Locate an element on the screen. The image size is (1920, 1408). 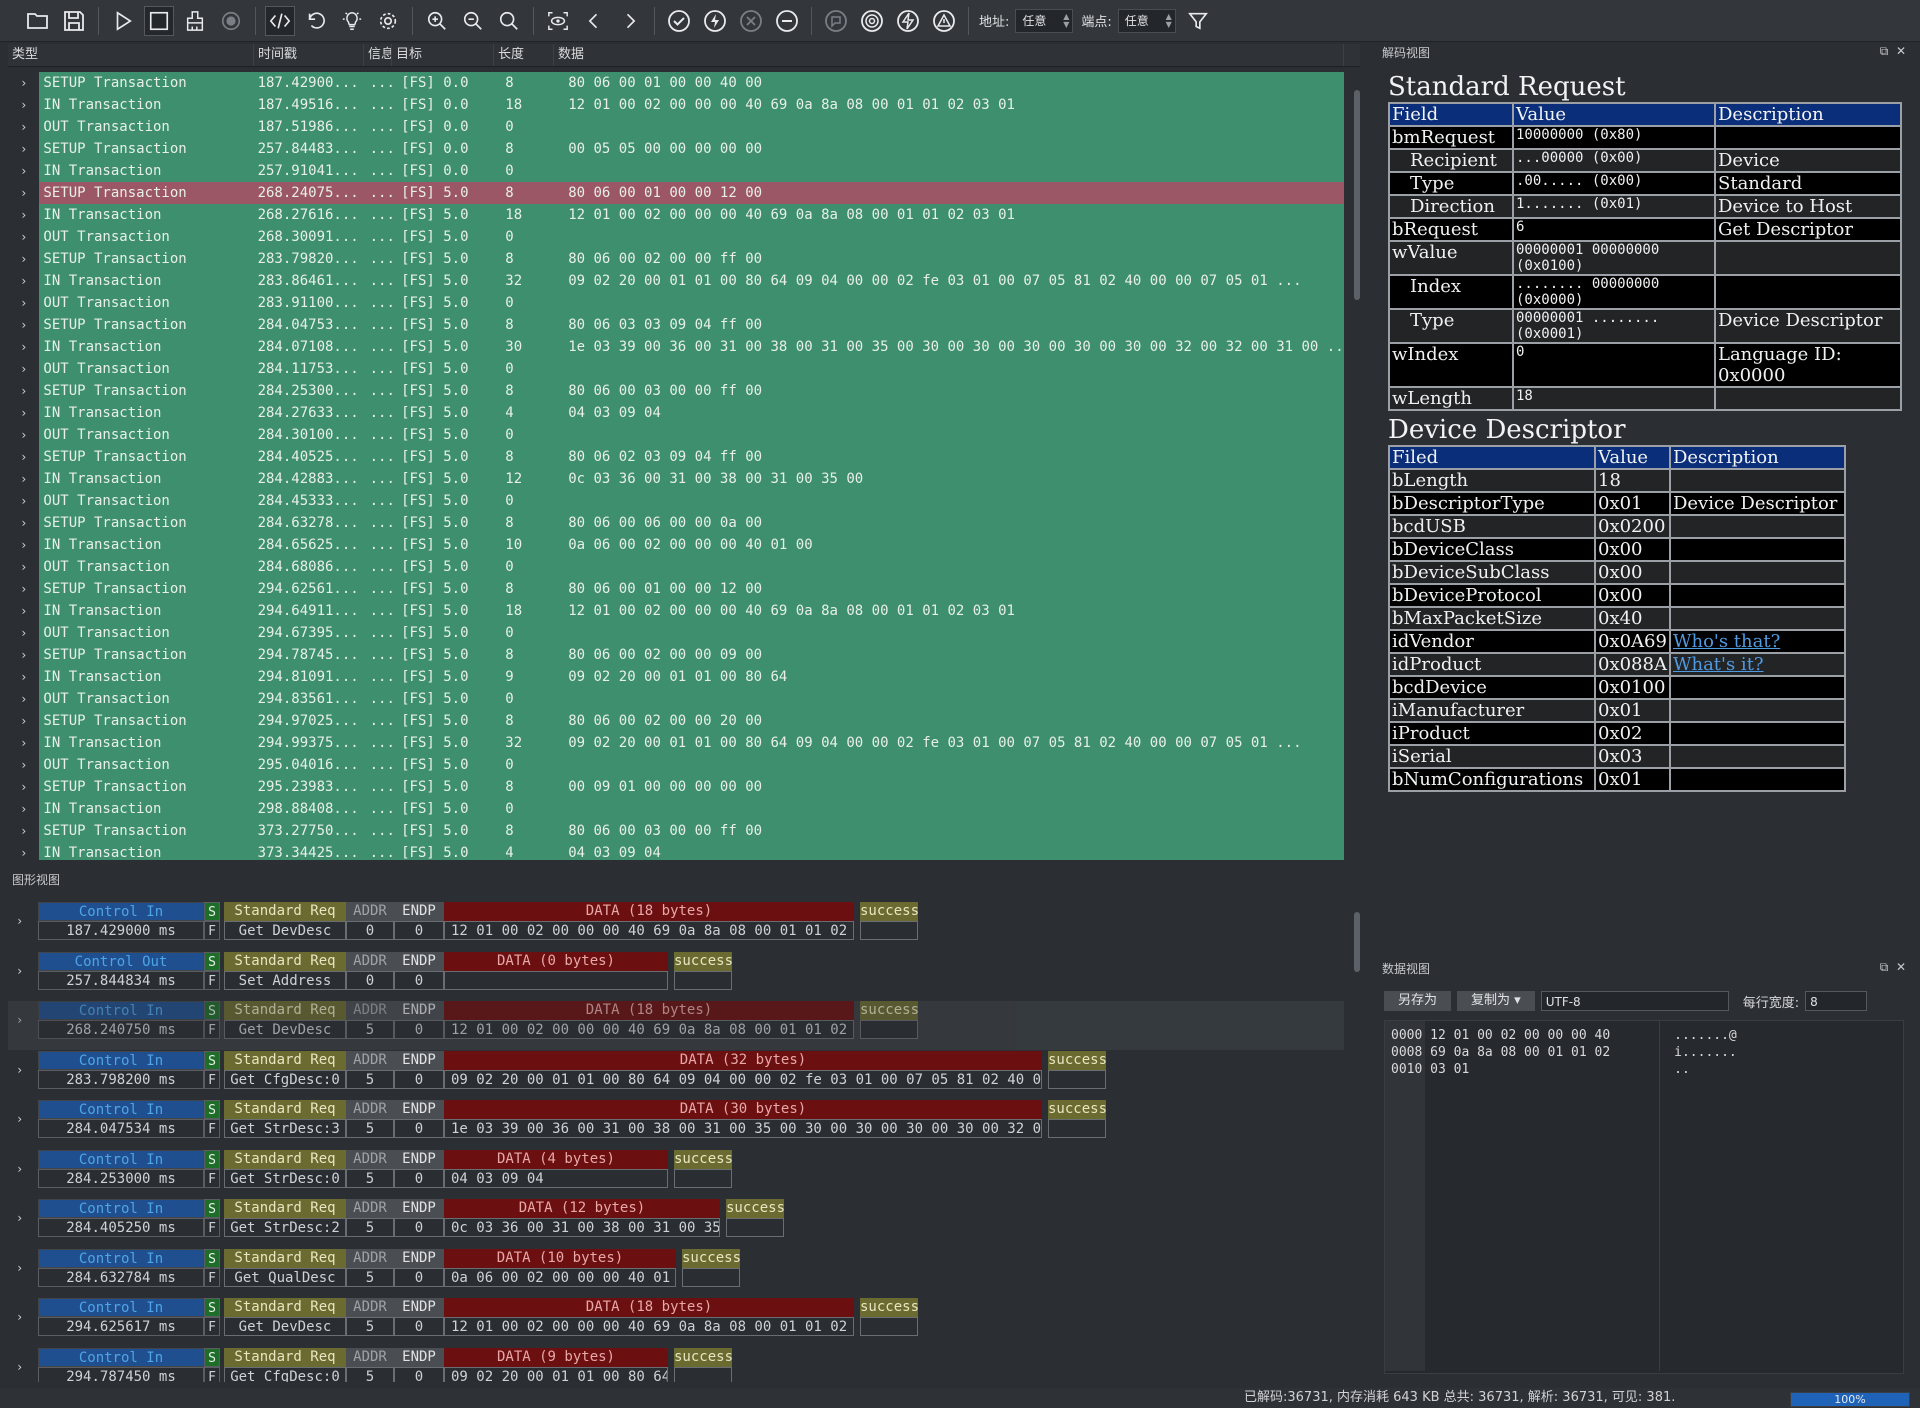
transaction-row: › OUT Transaction 295.04016...... [FS] 5.0 0 is located at coordinates (676, 765).